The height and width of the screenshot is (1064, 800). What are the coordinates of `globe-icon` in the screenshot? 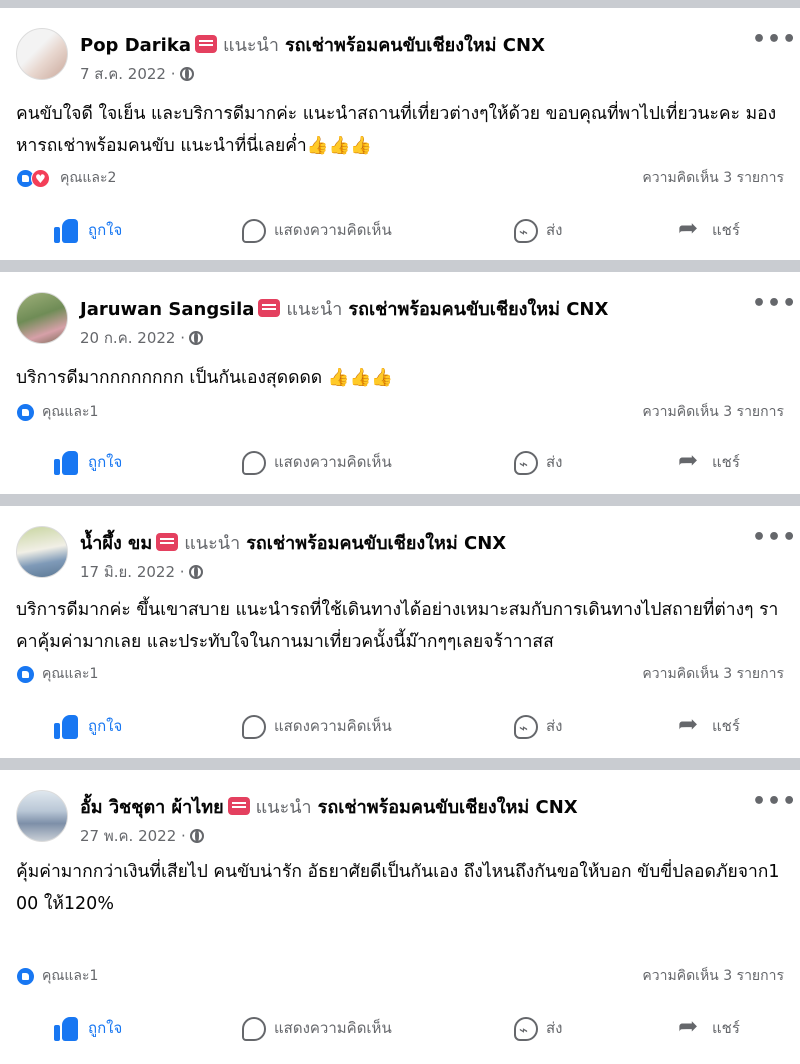 It's located at (196, 338).